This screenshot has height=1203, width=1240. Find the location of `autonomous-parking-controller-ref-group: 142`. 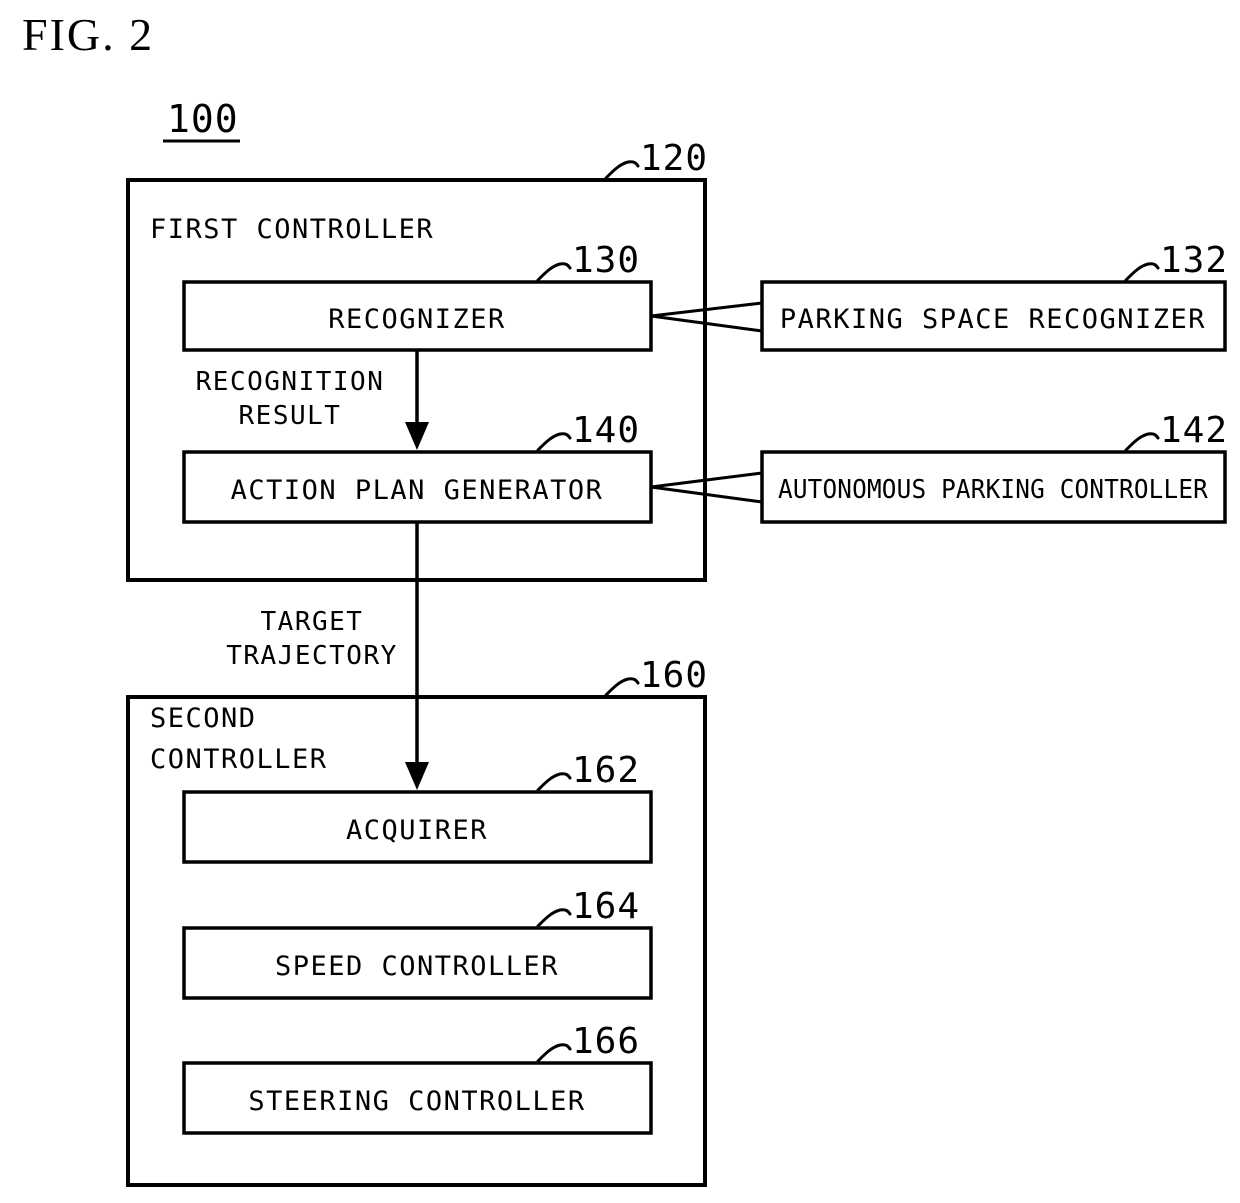

autonomous-parking-controller-ref-group: 142 is located at coordinates (1176, 431).